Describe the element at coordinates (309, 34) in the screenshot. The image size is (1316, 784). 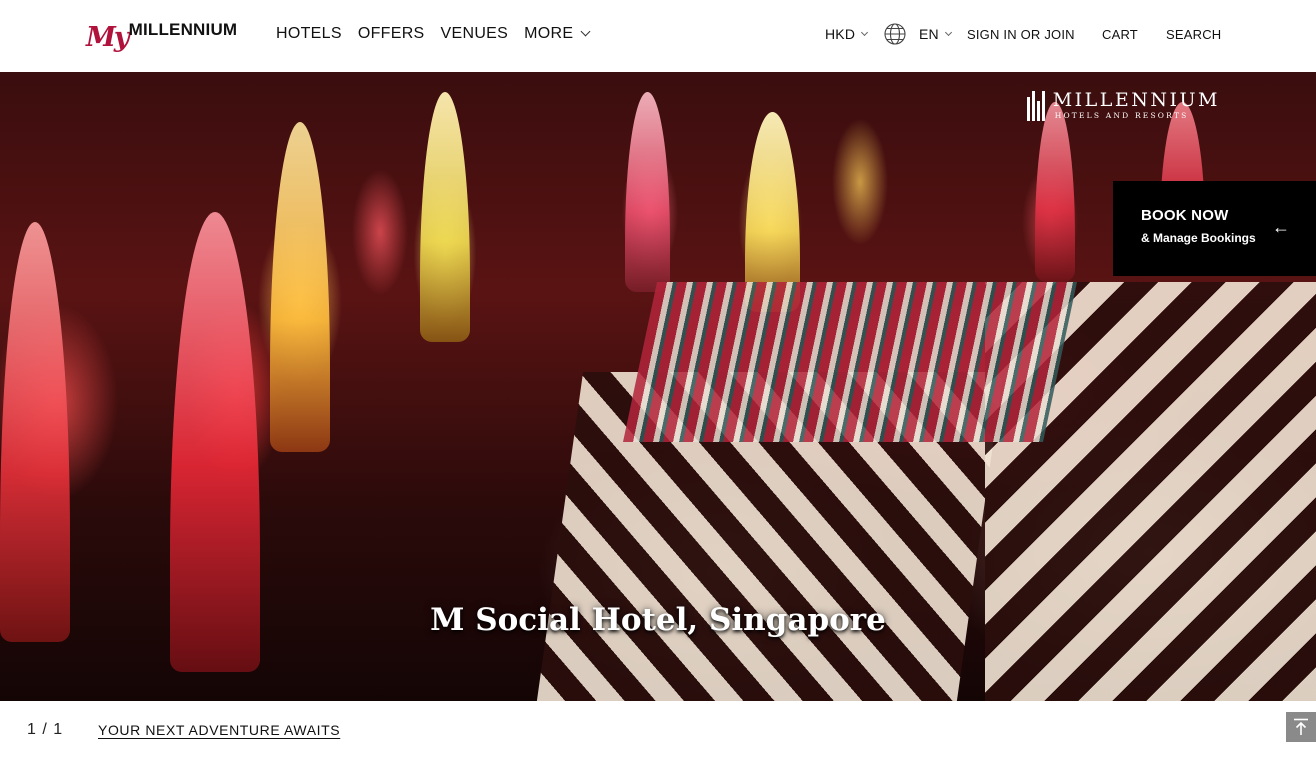
I see `nav-hotels: HOTELS` at that location.